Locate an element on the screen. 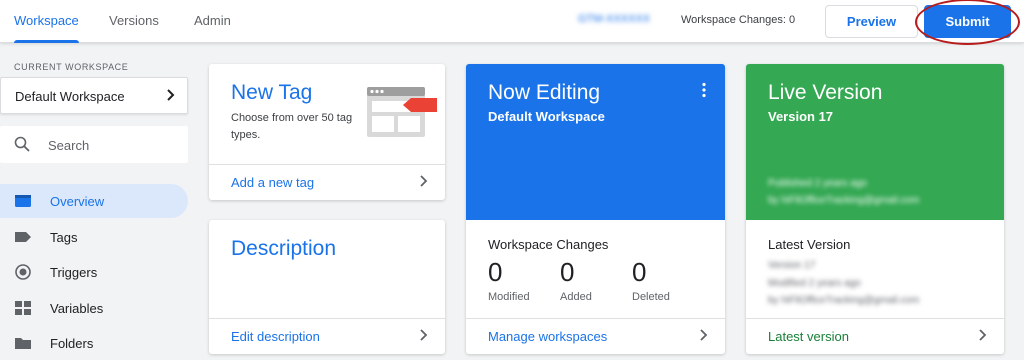 The height and width of the screenshot is (360, 1024). description-footer: Edit description is located at coordinates (327, 336).